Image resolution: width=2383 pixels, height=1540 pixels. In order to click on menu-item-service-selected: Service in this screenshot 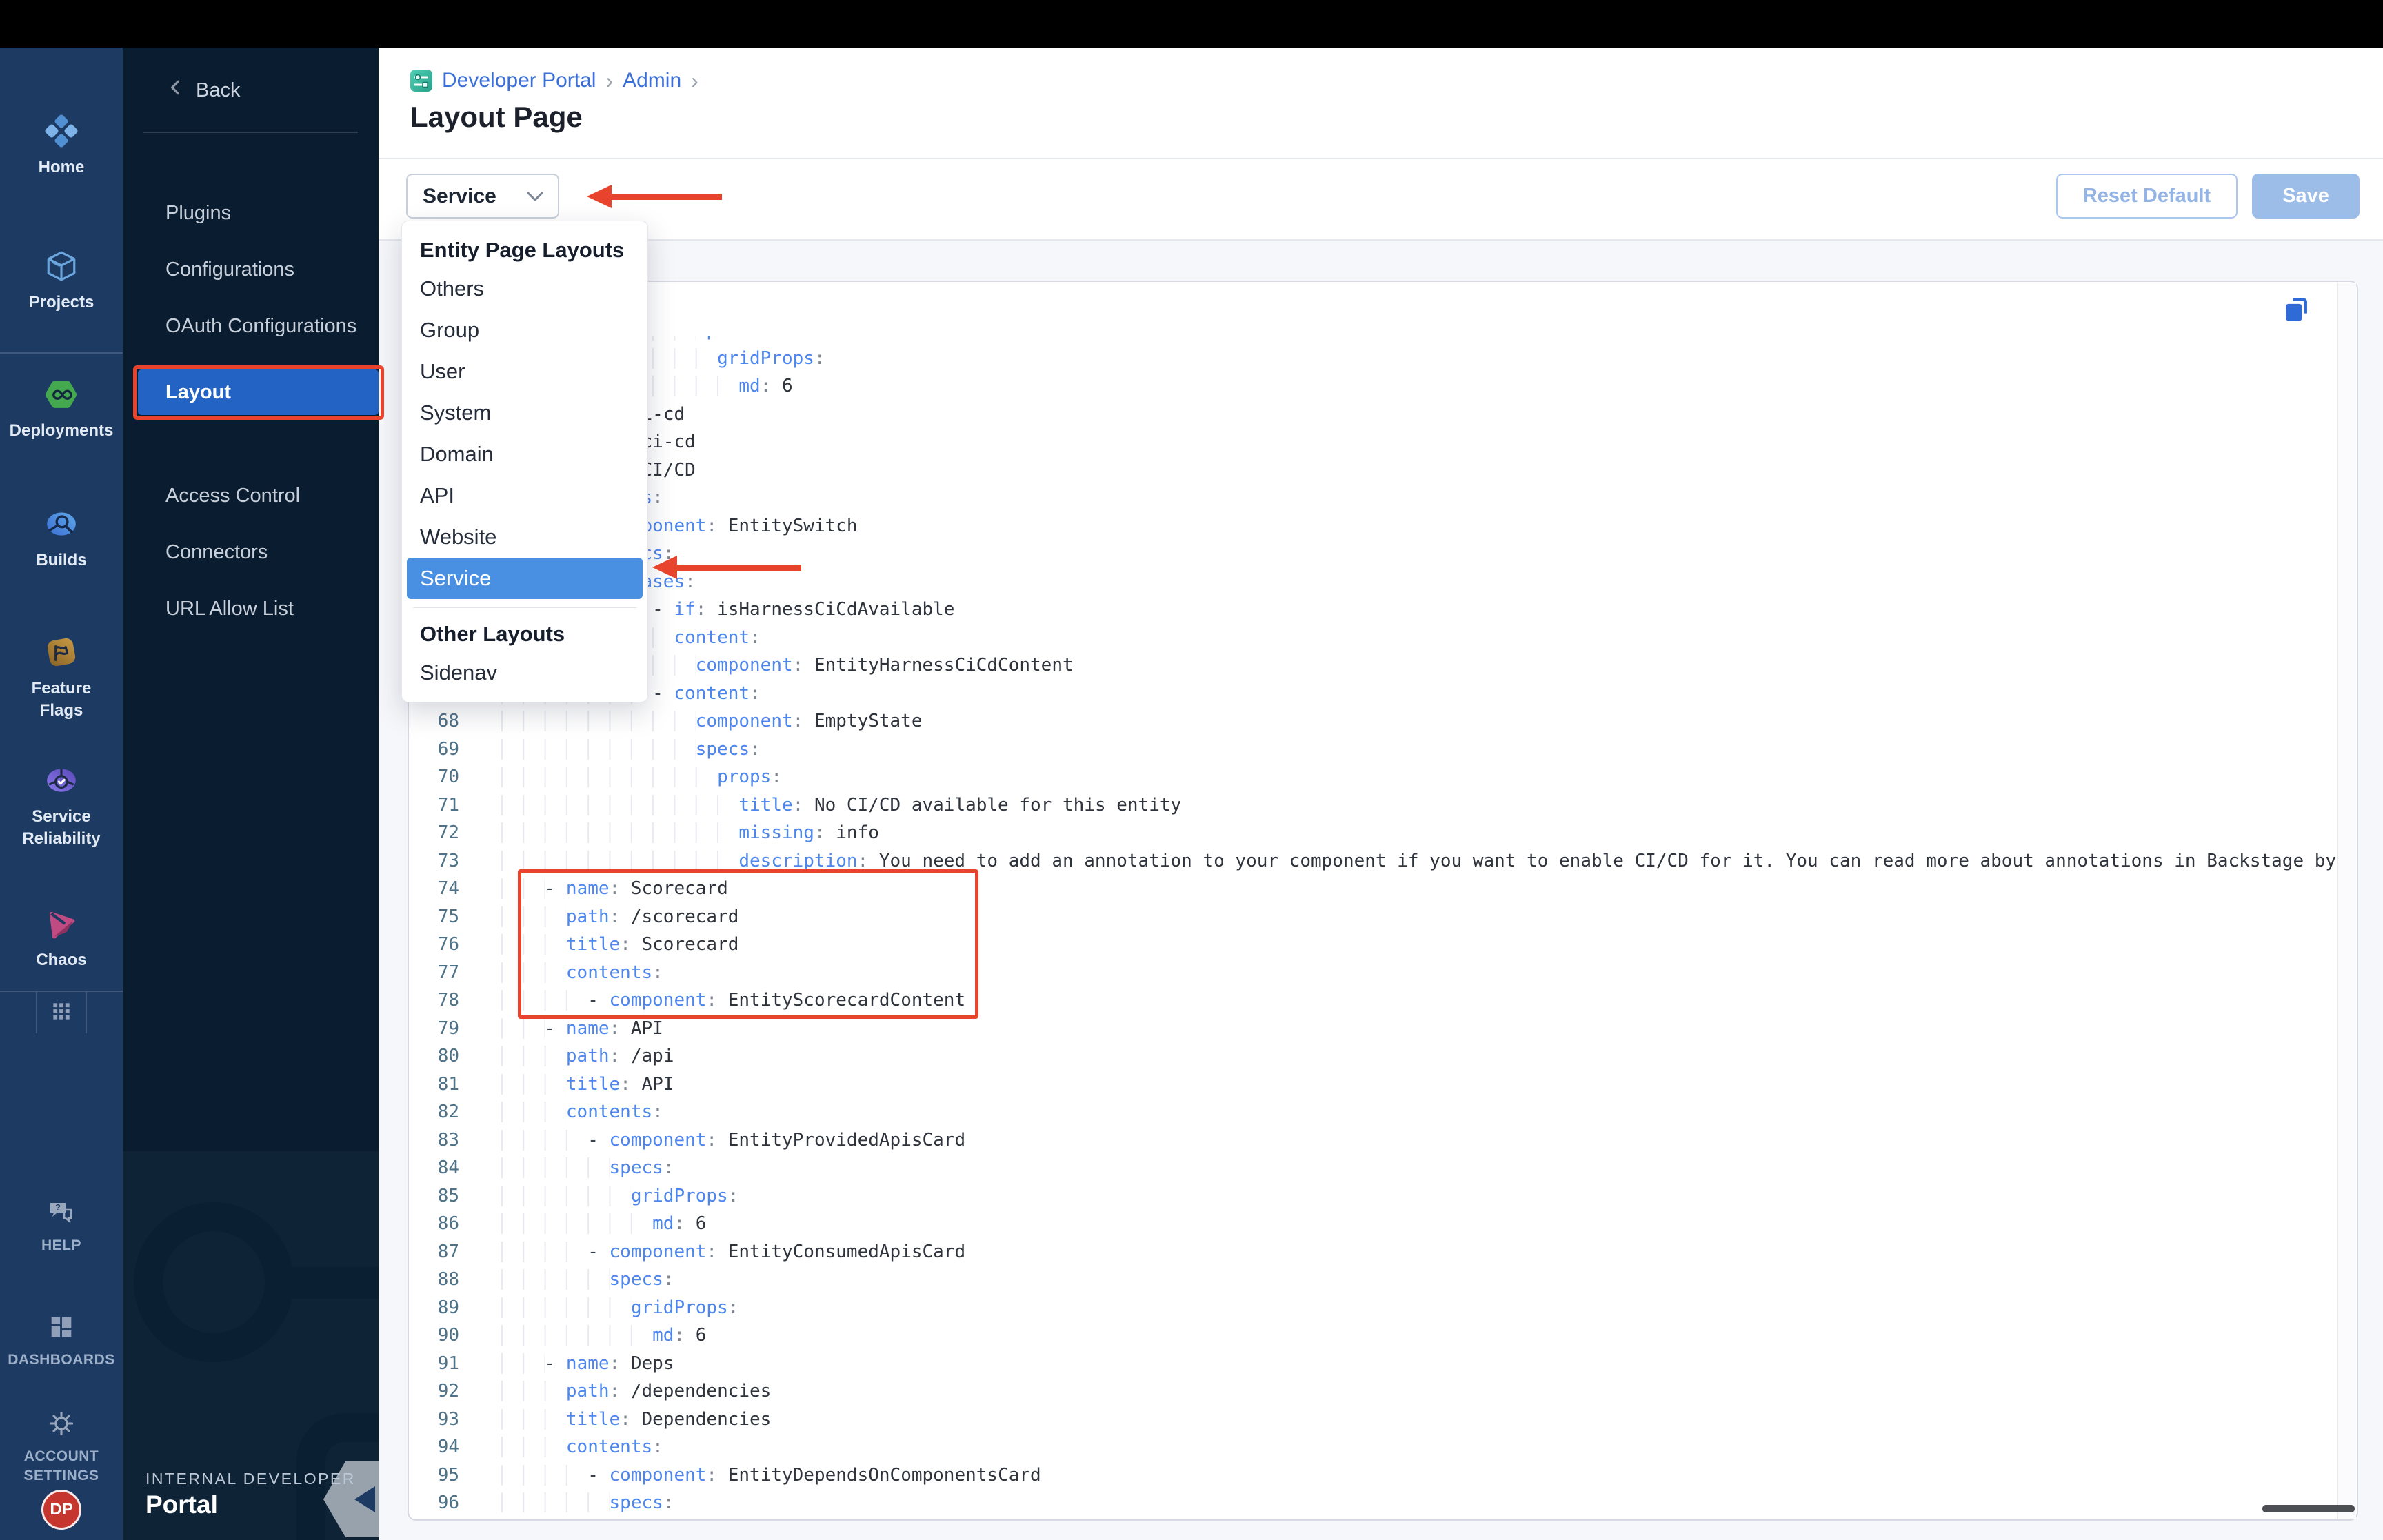, I will do `click(525, 579)`.